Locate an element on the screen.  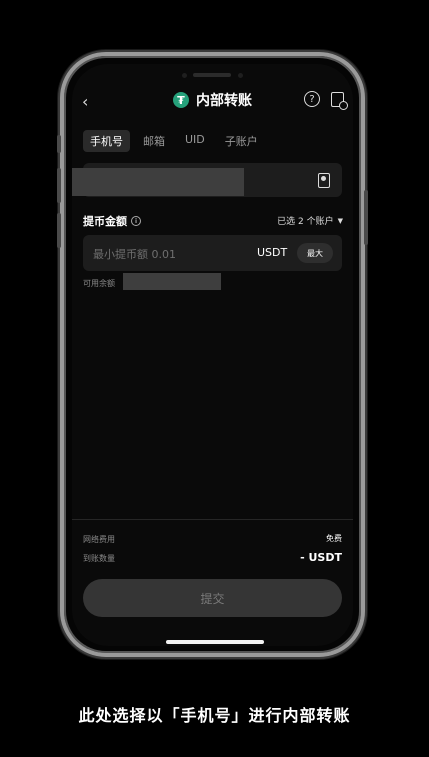
redacted-balance is located at coordinates (172, 281).